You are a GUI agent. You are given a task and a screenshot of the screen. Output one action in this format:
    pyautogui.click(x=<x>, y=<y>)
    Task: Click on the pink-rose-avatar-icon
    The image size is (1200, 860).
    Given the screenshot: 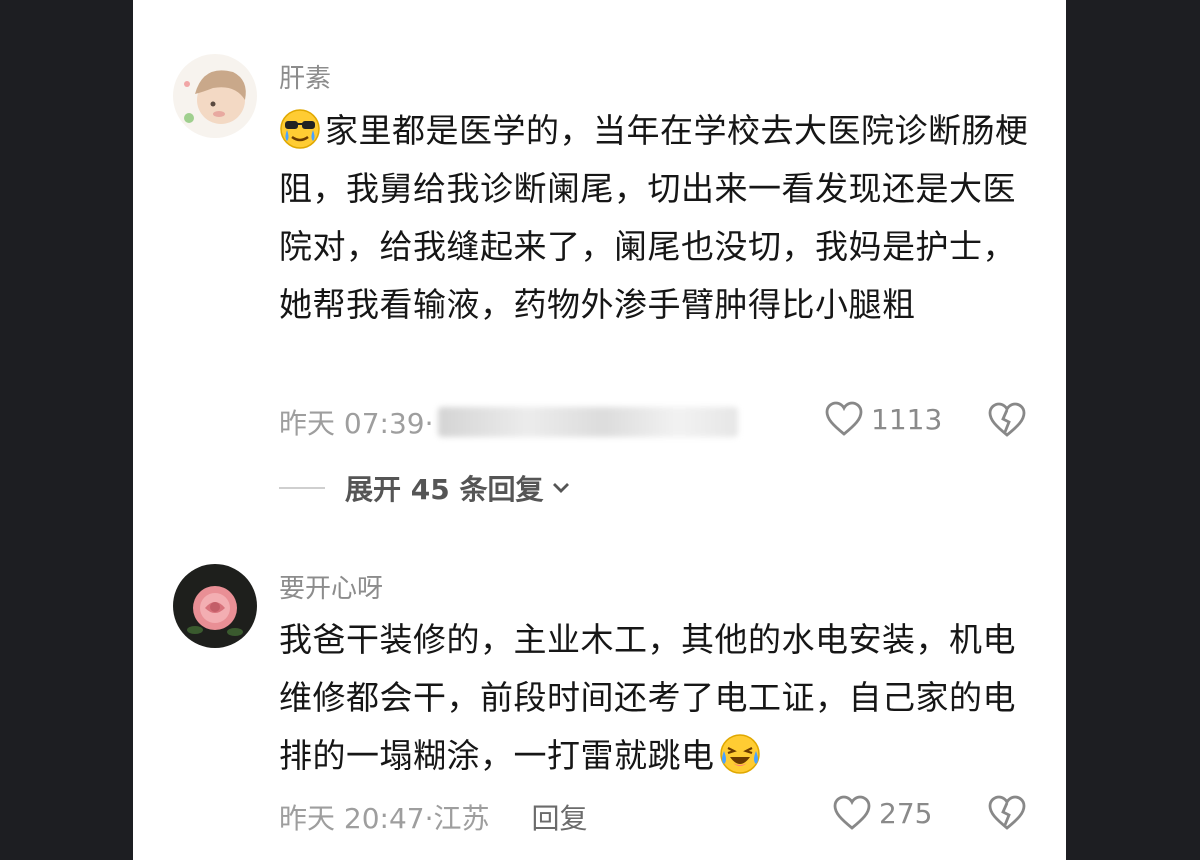 What is the action you would take?
    pyautogui.click(x=215, y=606)
    